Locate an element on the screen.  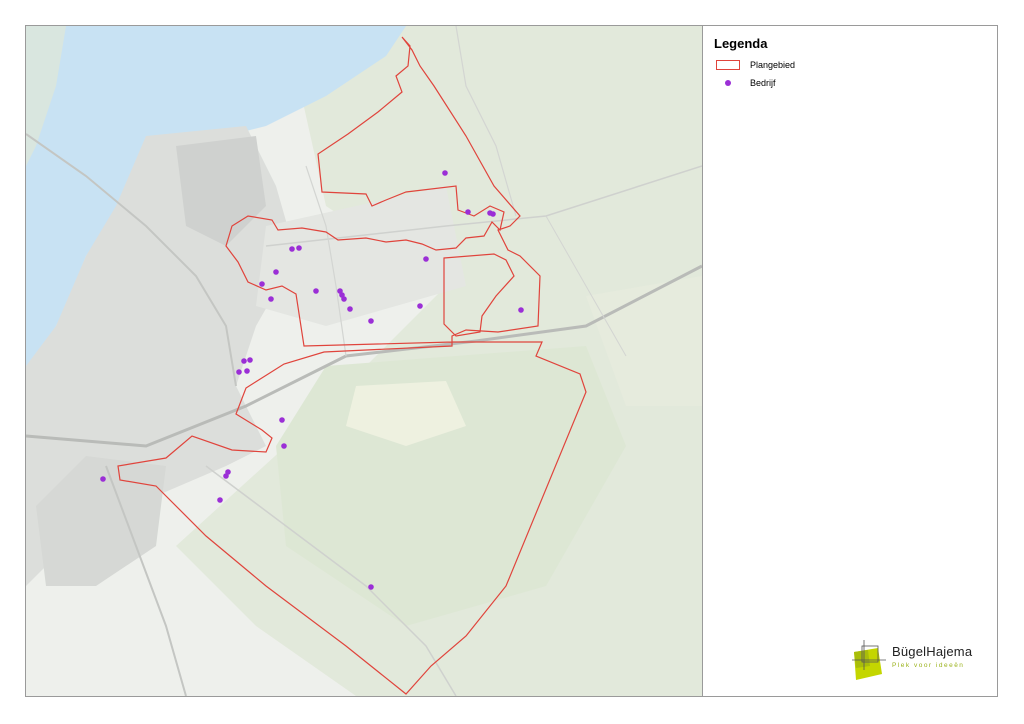
bugelhajema-logo: BügelHajema Plek voor ideeën is located at coordinates (918, 663).